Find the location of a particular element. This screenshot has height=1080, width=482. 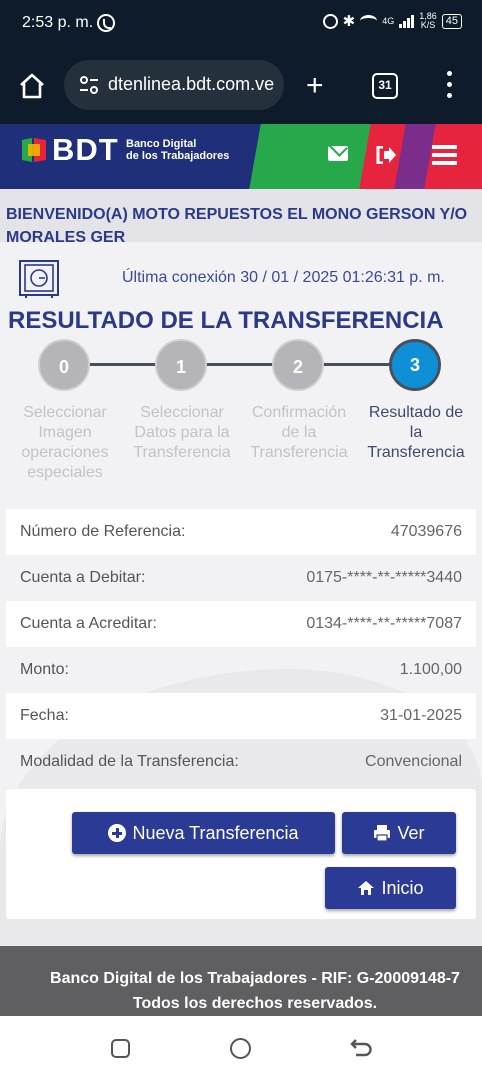

detail-value: 0175-****-**-*****3440 is located at coordinates (384, 577).